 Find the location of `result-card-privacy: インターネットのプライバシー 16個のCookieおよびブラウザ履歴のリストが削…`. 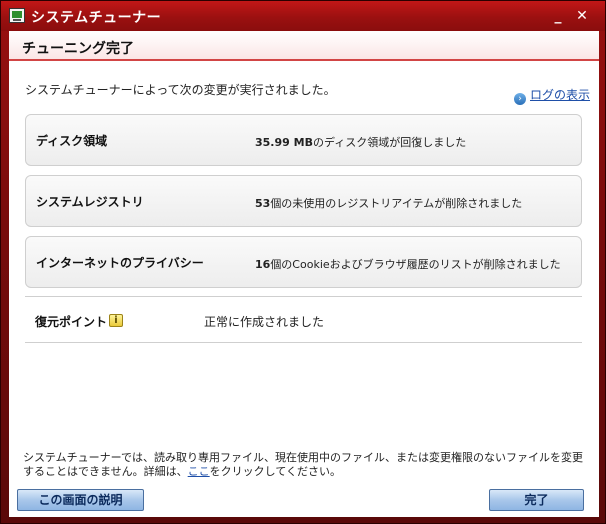

result-card-privacy: インターネットのプライバシー 16個のCookieおよびブラウザ履歴のリストが削… is located at coordinates (303, 262).